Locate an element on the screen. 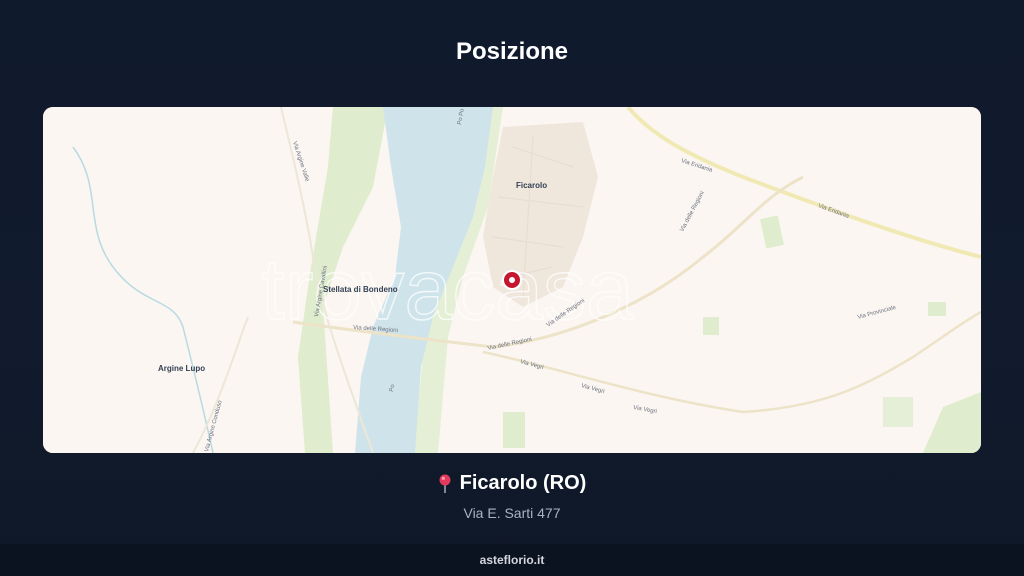 Image resolution: width=1024 pixels, height=576 pixels. location-line: Ficarolo (RO) is located at coordinates (512, 483).